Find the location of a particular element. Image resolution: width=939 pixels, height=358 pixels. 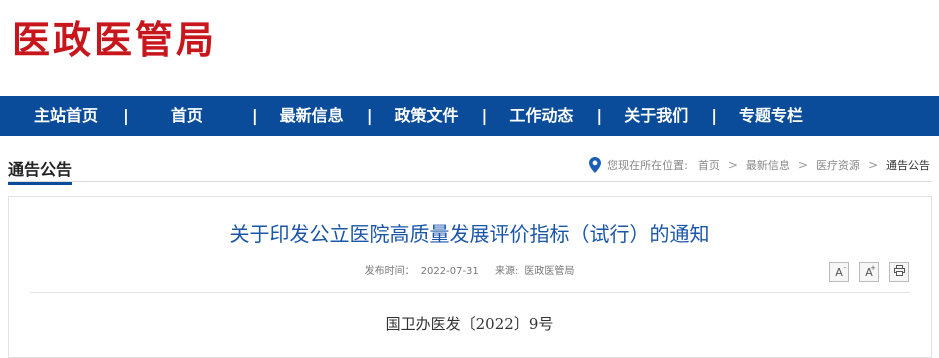

article-tools: A- A + is located at coordinates (869, 272).